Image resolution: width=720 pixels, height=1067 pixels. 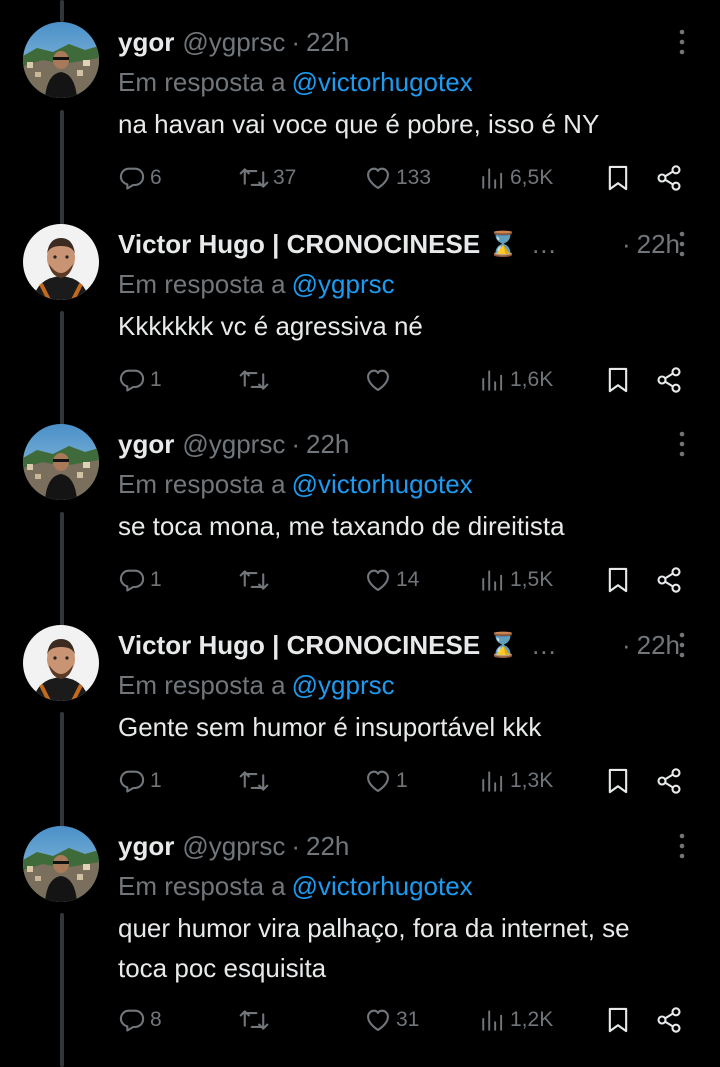 I want to click on views-count: 1,2K, so click(x=532, y=1019).